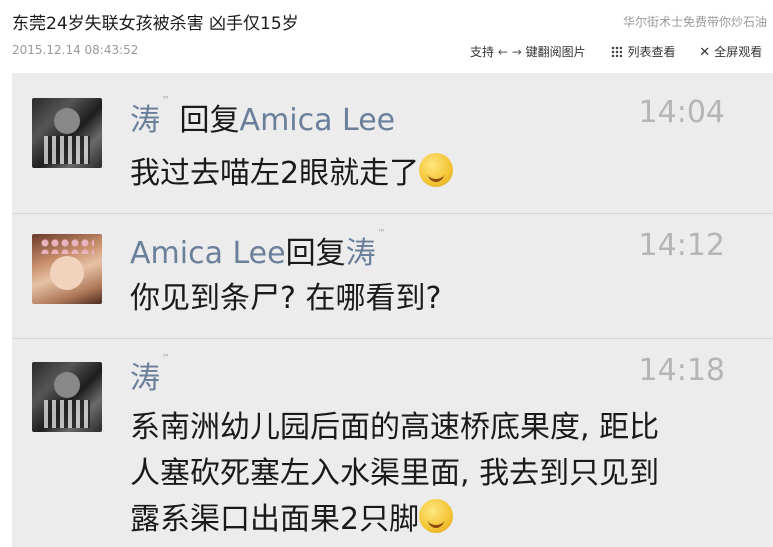 Image resolution: width=773 pixels, height=547 pixels. I want to click on message-line: 人塞砍死塞左入水渠里面, 我去到只见到, so click(395, 473).